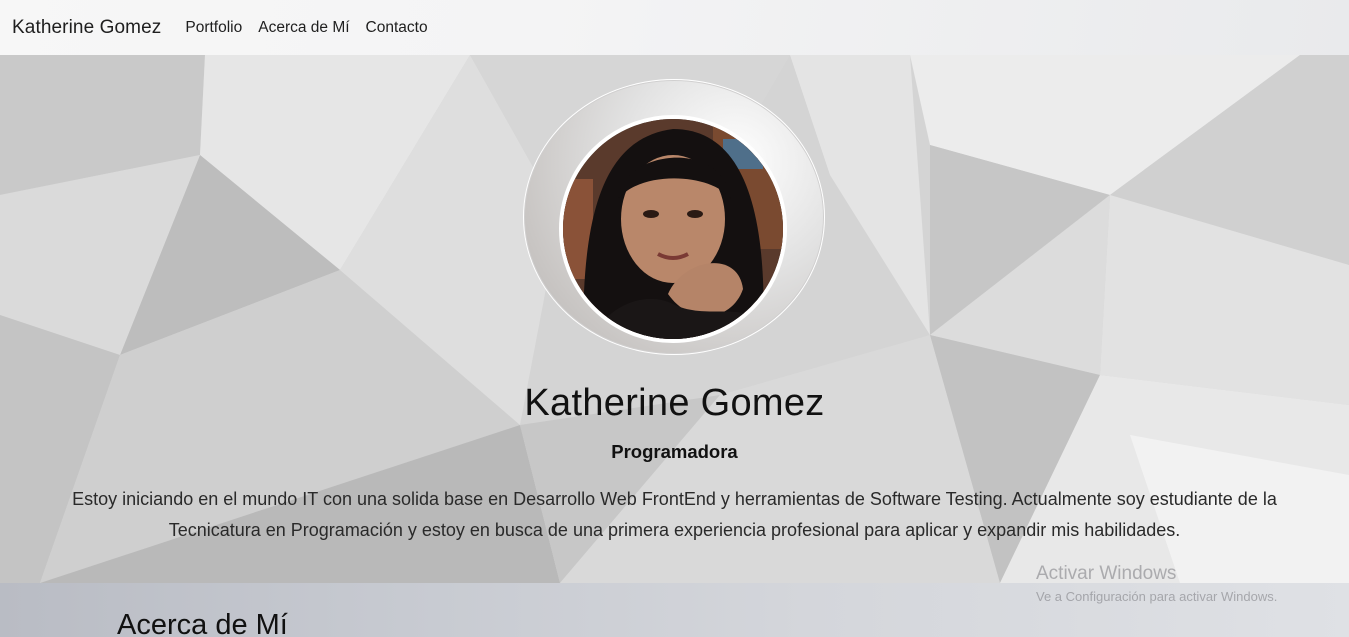 This screenshot has width=1349, height=637. What do you see at coordinates (86, 28) in the screenshot?
I see `navbar-brand: Katherine Gomez` at bounding box center [86, 28].